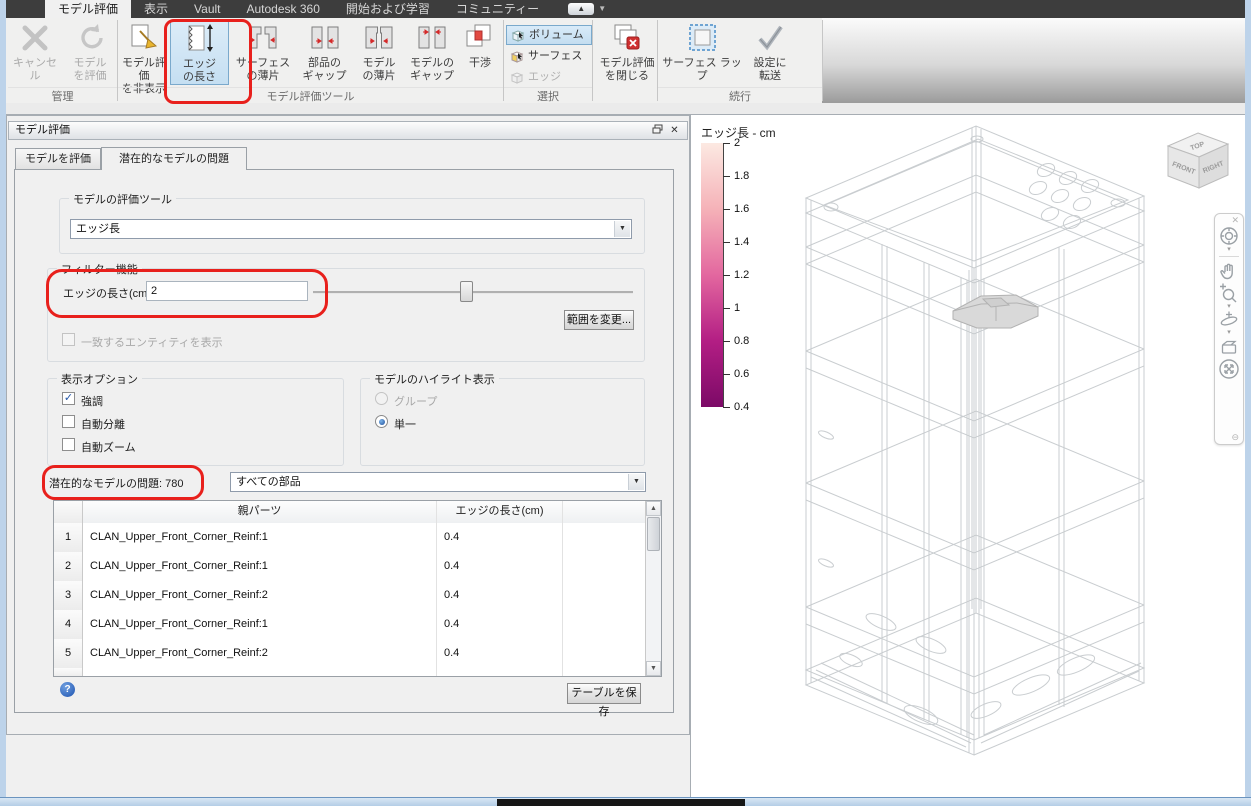  Describe the element at coordinates (653, 588) in the screenshot. I see `table-scrollbar: ▲ ▼` at that location.